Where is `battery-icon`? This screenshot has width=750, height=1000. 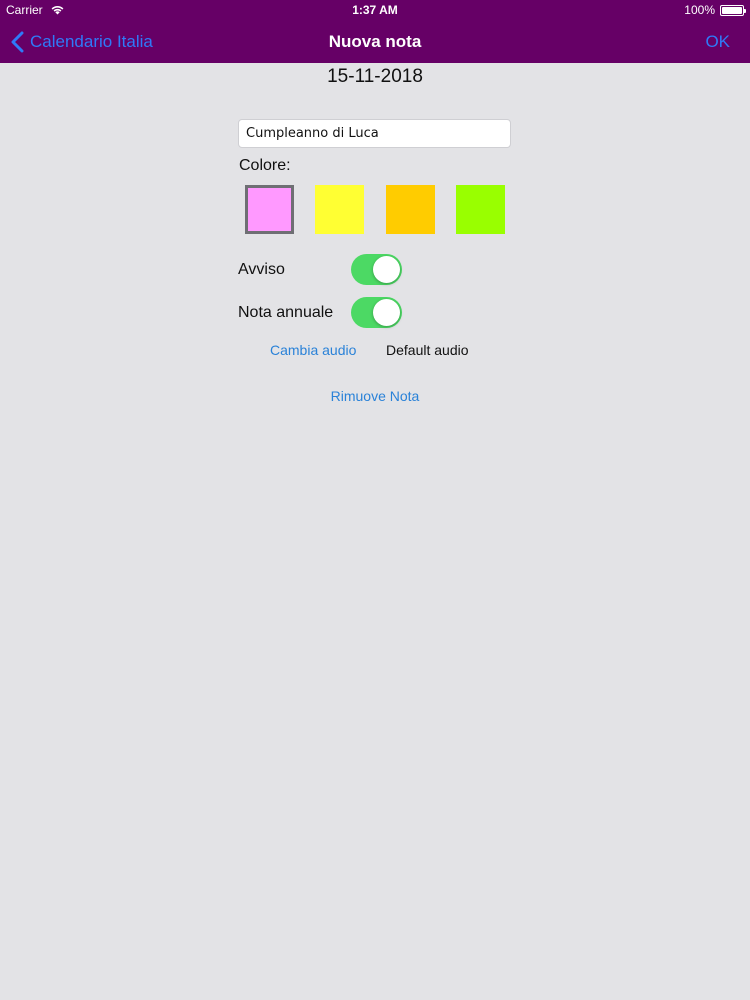
battery-icon is located at coordinates (733, 10).